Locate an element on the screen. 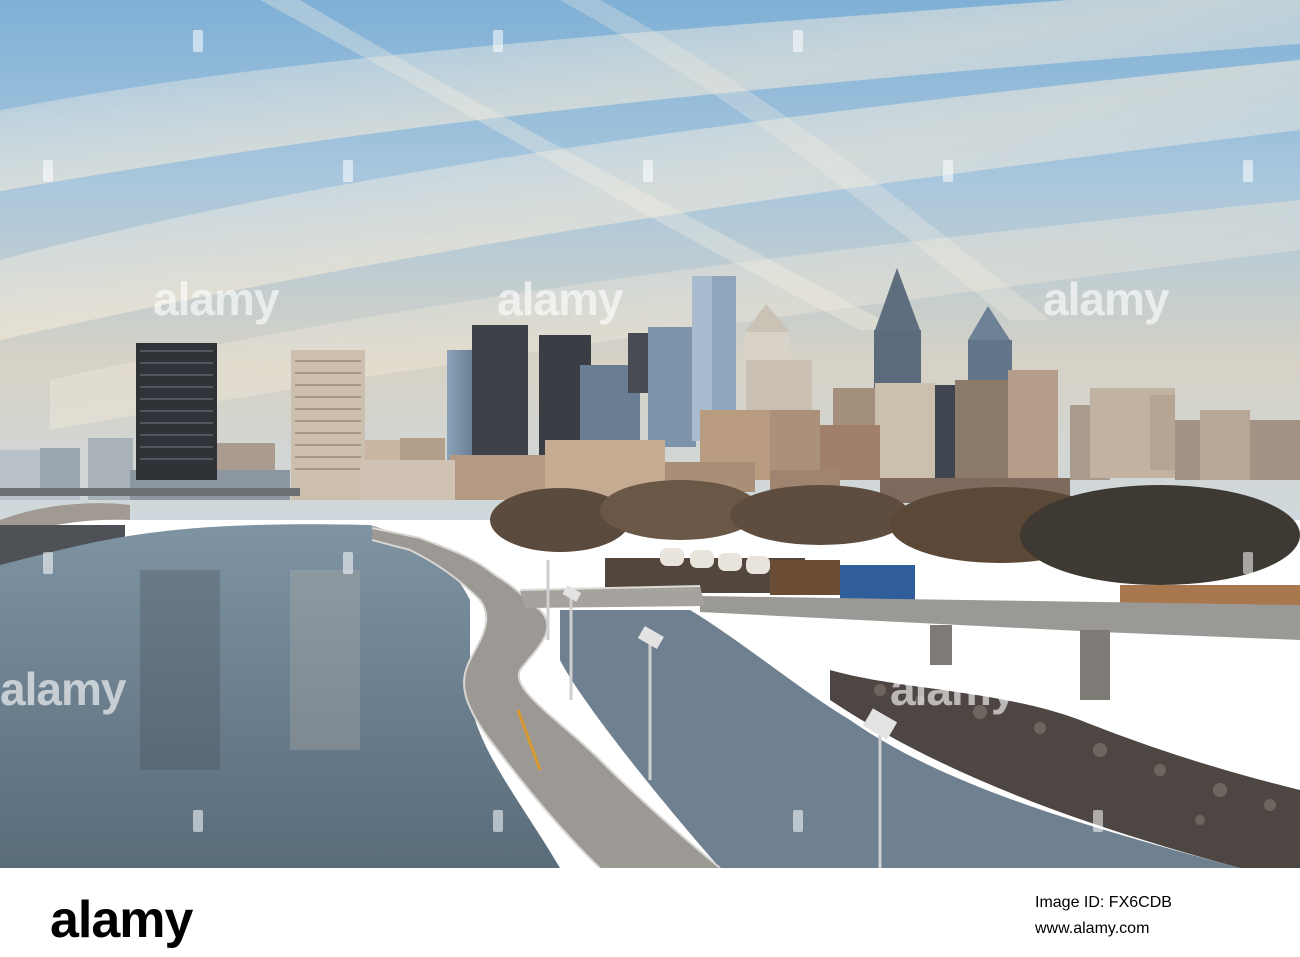  alamy-logo: alamy is located at coordinates (121, 920).